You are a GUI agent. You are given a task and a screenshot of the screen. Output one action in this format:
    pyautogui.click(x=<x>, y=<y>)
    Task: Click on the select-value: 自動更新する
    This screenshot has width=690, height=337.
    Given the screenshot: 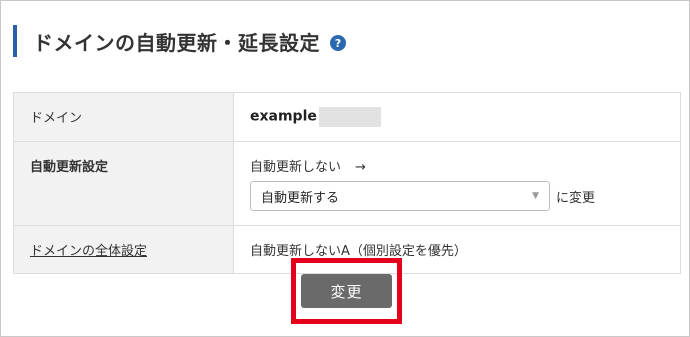 What is the action you would take?
    pyautogui.click(x=300, y=198)
    